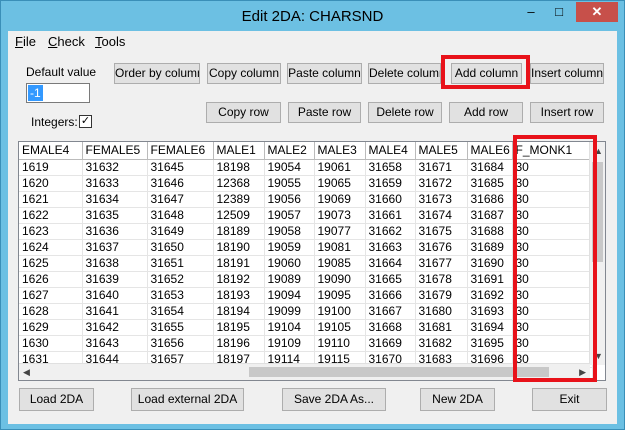 The height and width of the screenshot is (430, 625). Describe the element at coordinates (180, 231) in the screenshot. I see `grid-cell: 31649` at that location.